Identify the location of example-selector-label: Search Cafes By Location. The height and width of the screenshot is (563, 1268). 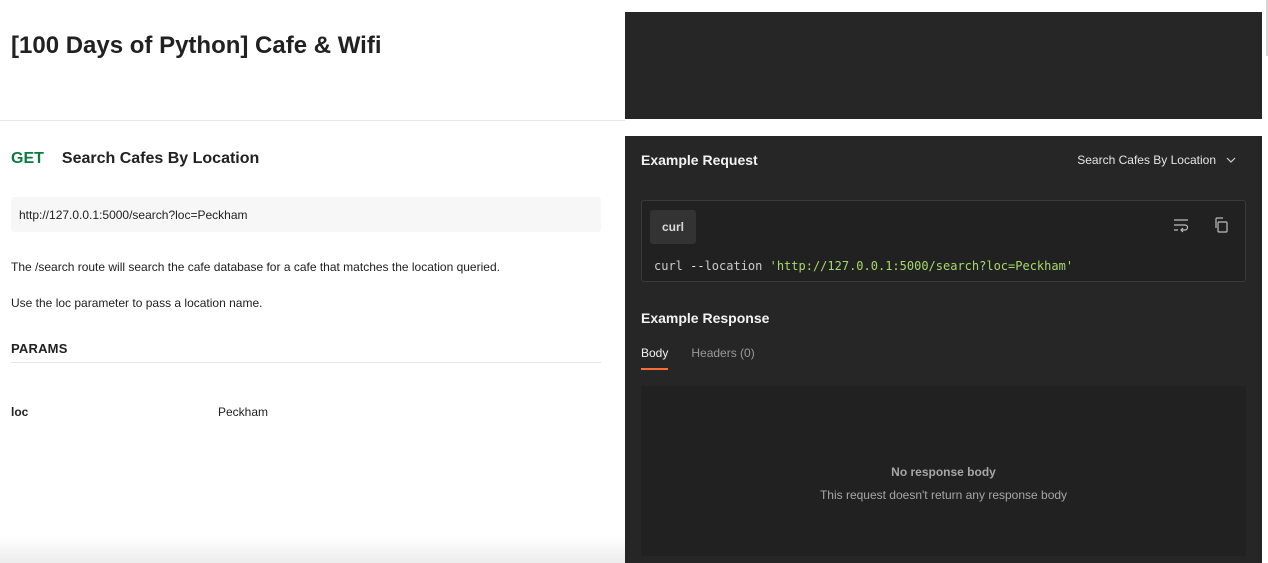
(1146, 160).